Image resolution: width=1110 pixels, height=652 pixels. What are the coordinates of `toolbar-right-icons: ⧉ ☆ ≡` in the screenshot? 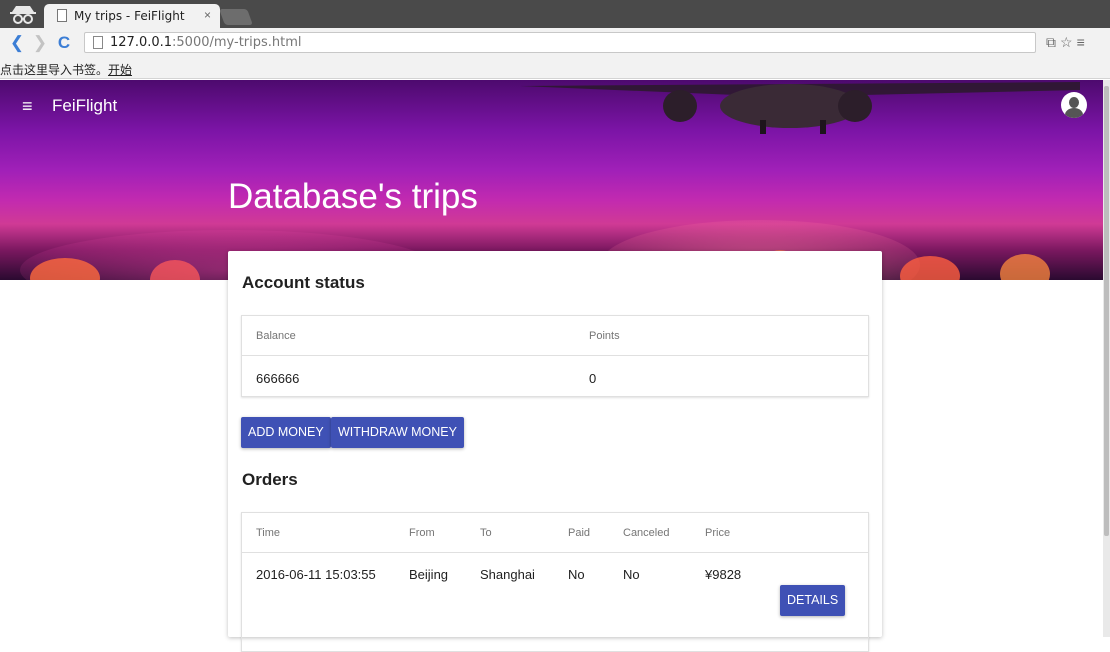 It's located at (1067, 42).